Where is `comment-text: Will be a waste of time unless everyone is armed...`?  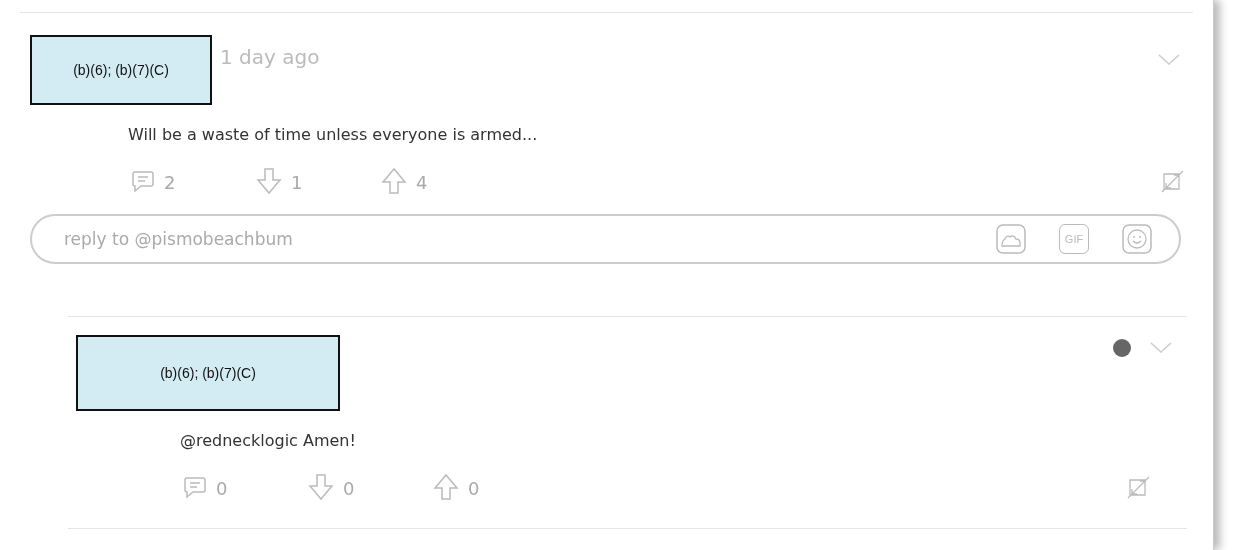
comment-text: Will be a waste of time unless everyone is armed... is located at coordinates (333, 134).